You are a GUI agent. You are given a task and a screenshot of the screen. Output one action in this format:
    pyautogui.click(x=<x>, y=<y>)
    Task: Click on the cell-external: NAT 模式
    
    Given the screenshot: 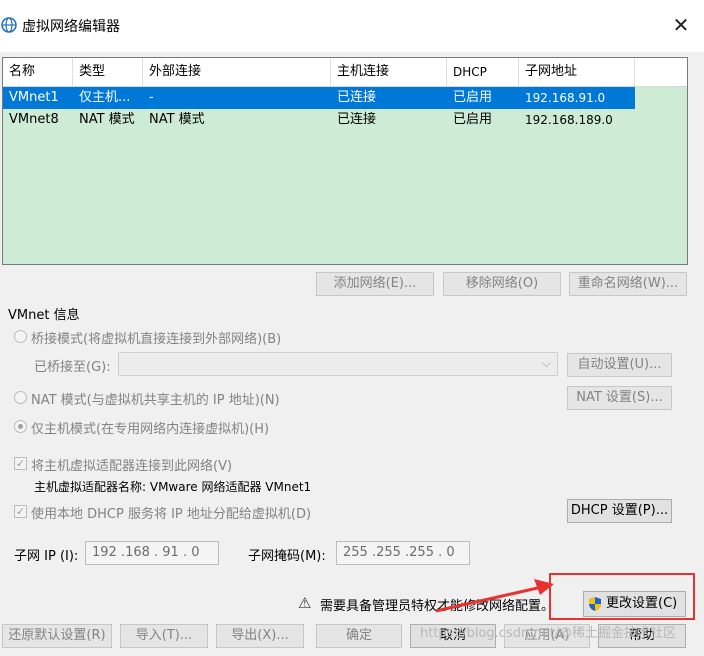 What is the action you would take?
    pyautogui.click(x=177, y=119)
    